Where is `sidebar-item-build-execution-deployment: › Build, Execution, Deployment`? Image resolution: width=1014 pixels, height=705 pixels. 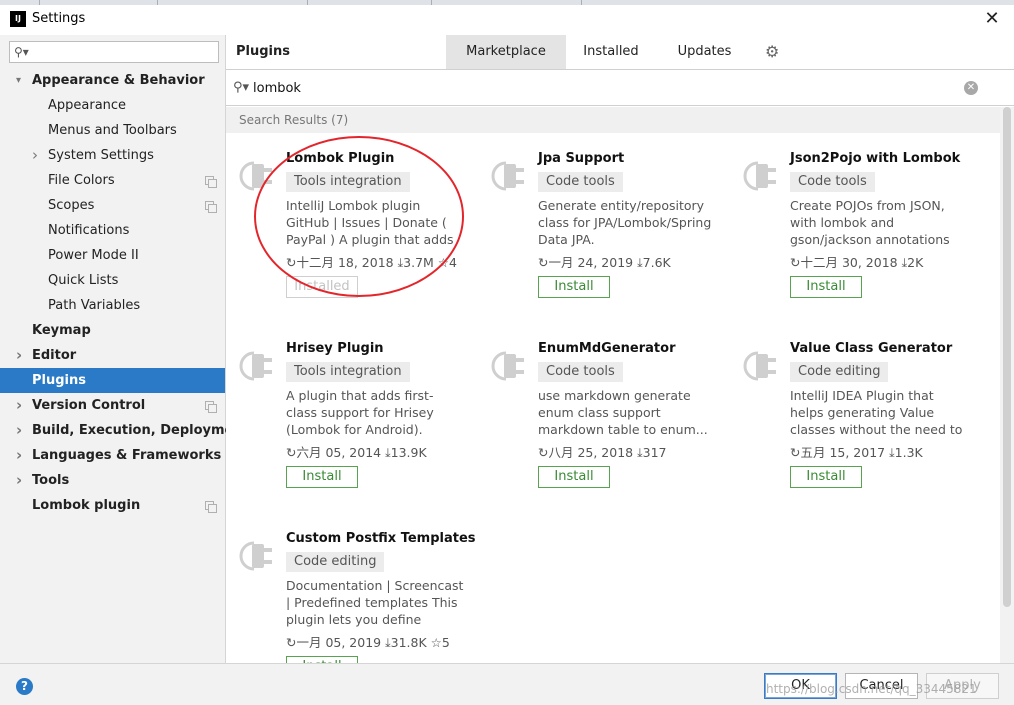 sidebar-item-build-execution-deployment: › Build, Execution, Deployment is located at coordinates (124, 430).